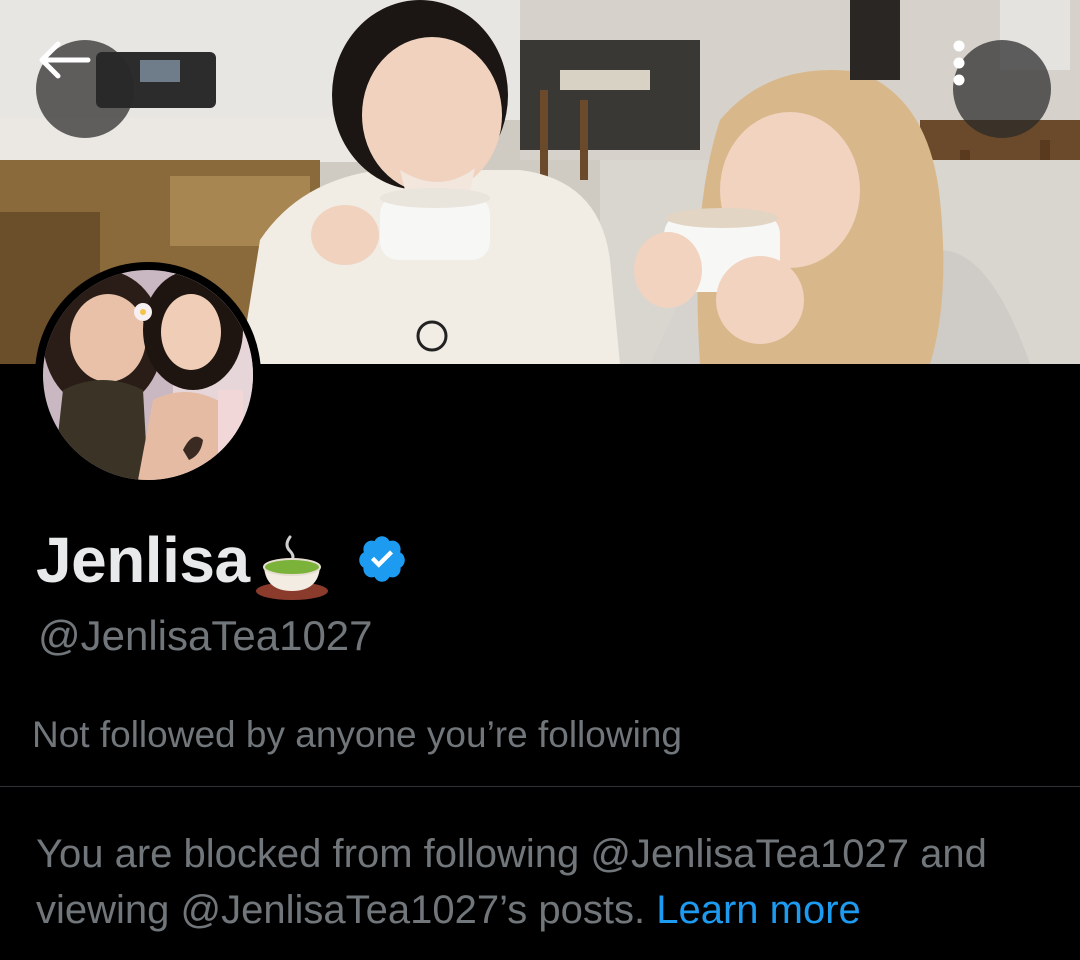  I want to click on followers-you-know-note: Not followed by anyone you’re following, so click(357, 734).